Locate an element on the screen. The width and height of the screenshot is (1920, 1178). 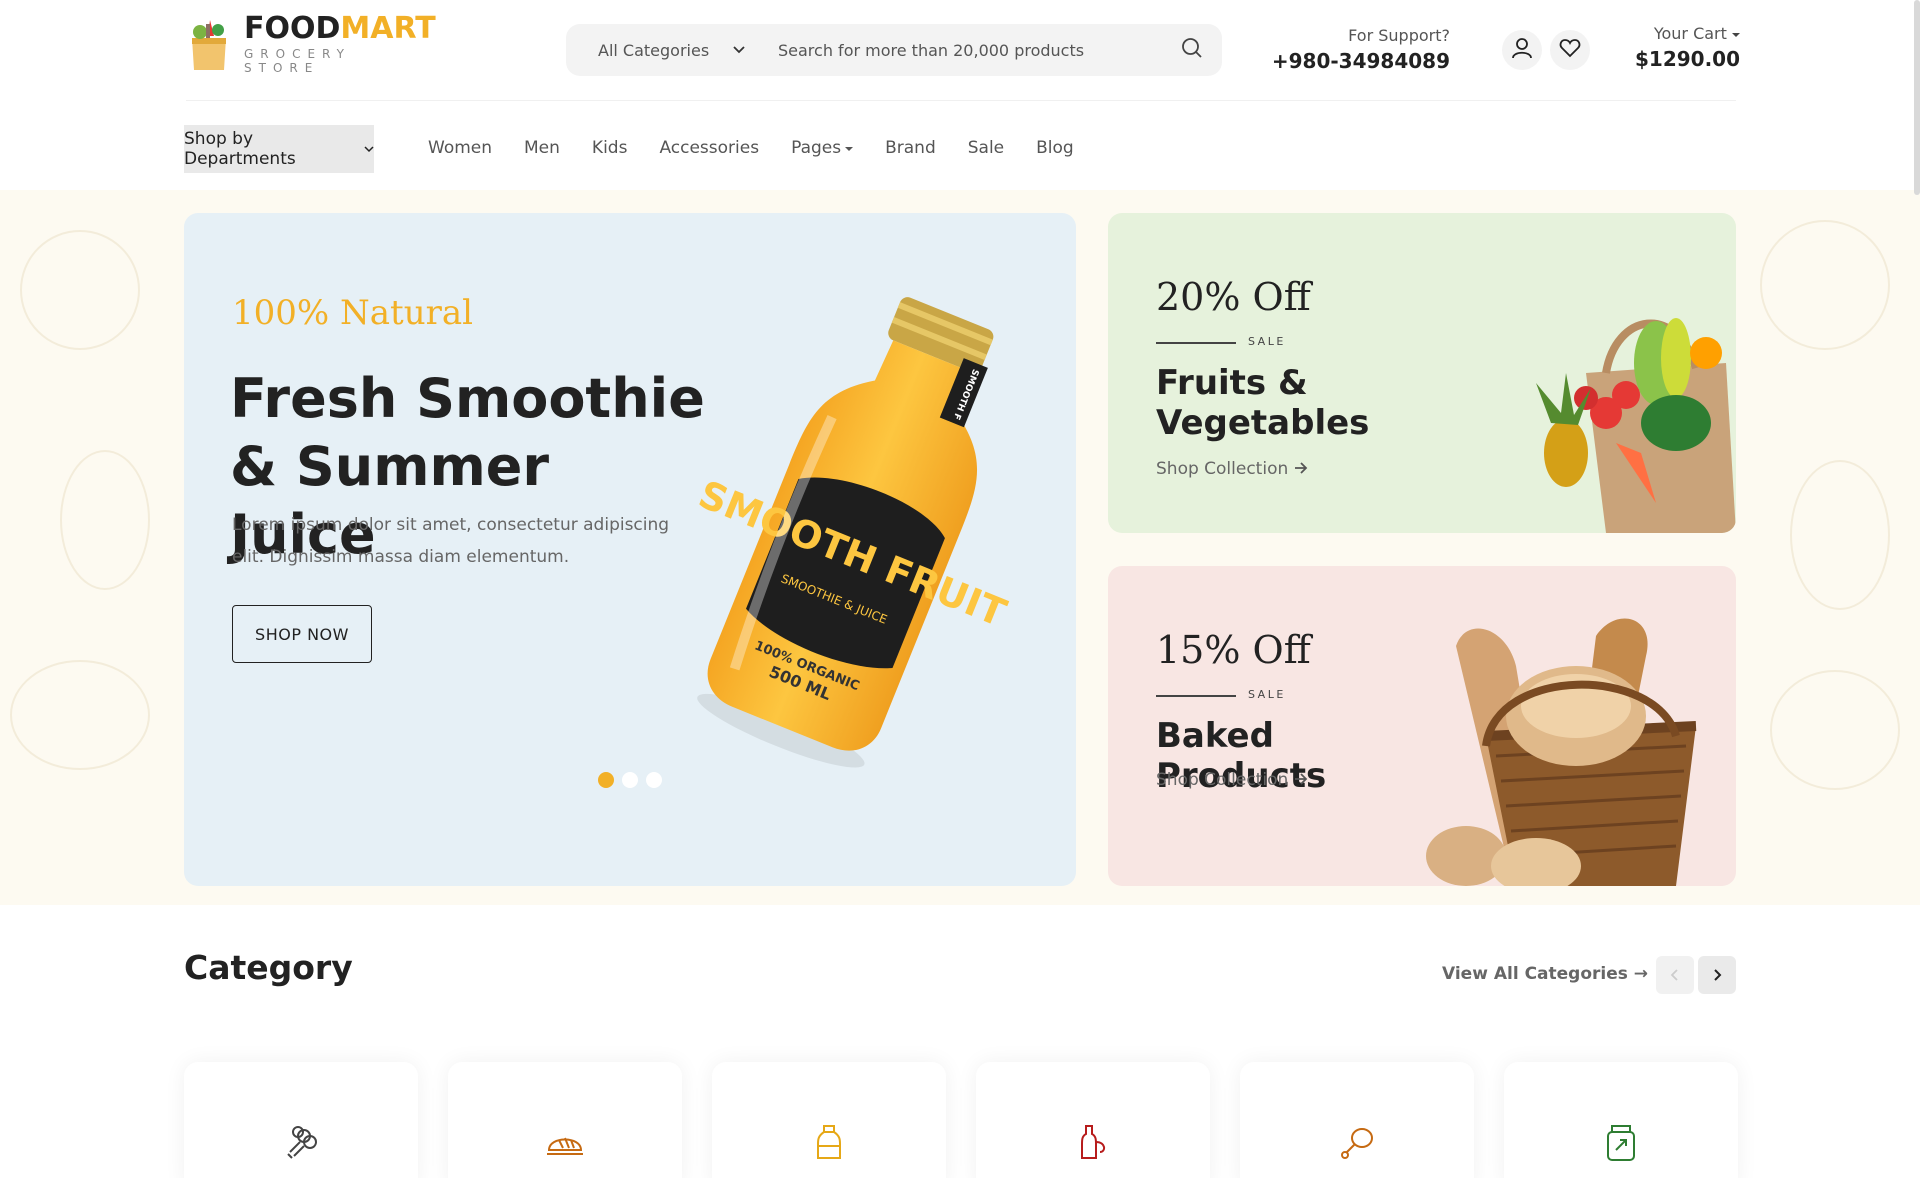
cart-summary: Your Cart $1290.00 is located at coordinates (1680, 47).